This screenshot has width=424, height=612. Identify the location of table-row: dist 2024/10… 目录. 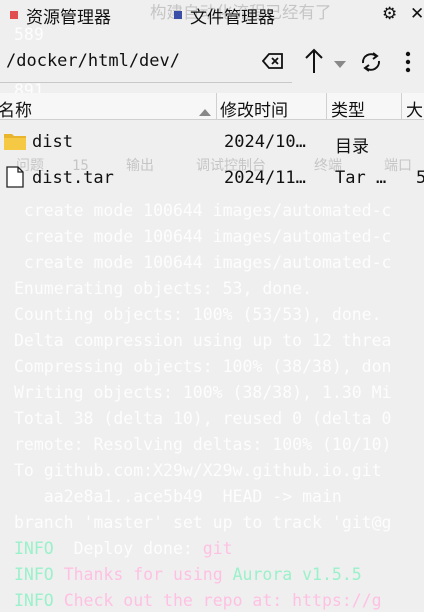
(212, 141).